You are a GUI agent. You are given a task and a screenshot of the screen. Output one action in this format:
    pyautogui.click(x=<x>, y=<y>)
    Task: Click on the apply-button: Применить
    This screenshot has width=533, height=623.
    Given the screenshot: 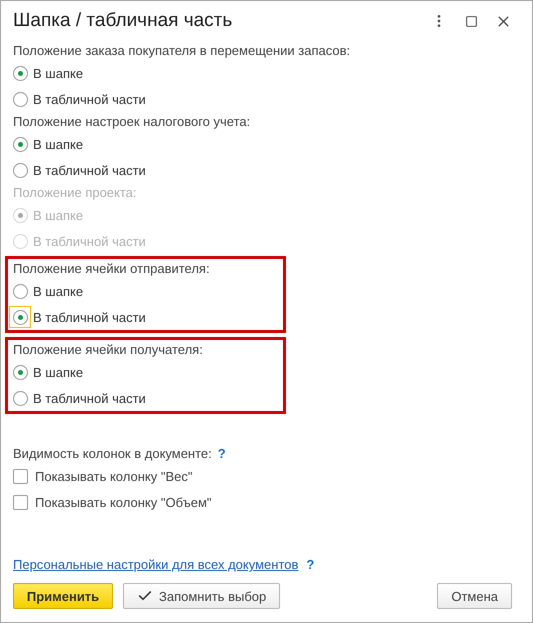 What is the action you would take?
    pyautogui.click(x=63, y=596)
    